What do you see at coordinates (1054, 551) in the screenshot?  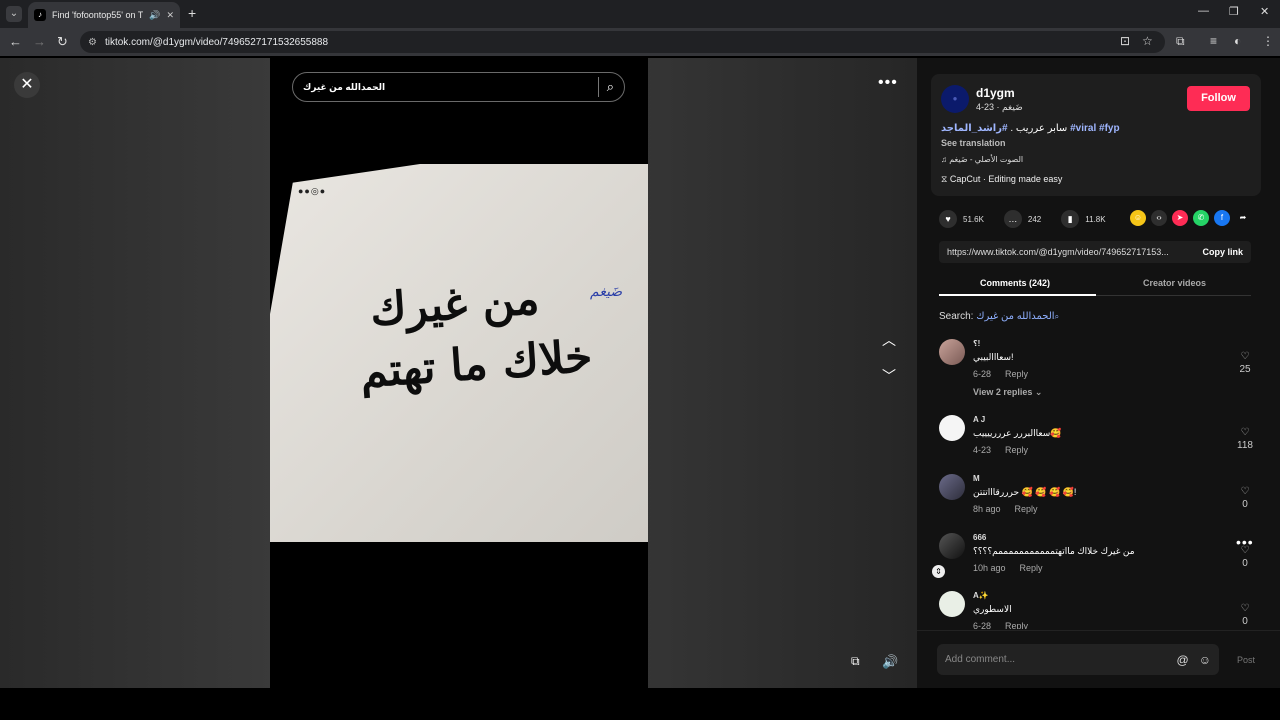 I see `comment-text: من غيرك خلااك مااتهتمممممممممممم؟؟؟؟` at bounding box center [1054, 551].